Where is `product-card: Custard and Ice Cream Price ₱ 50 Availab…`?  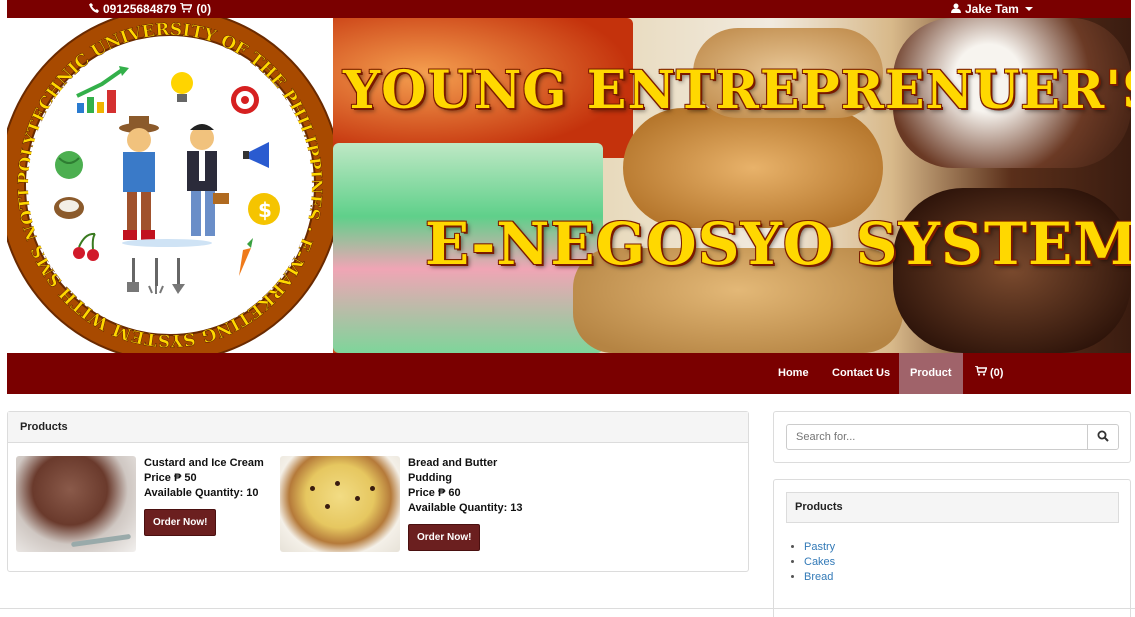
product-card: Custard and Ice Cream Price ₱ 50 Availab… is located at coordinates (142, 504).